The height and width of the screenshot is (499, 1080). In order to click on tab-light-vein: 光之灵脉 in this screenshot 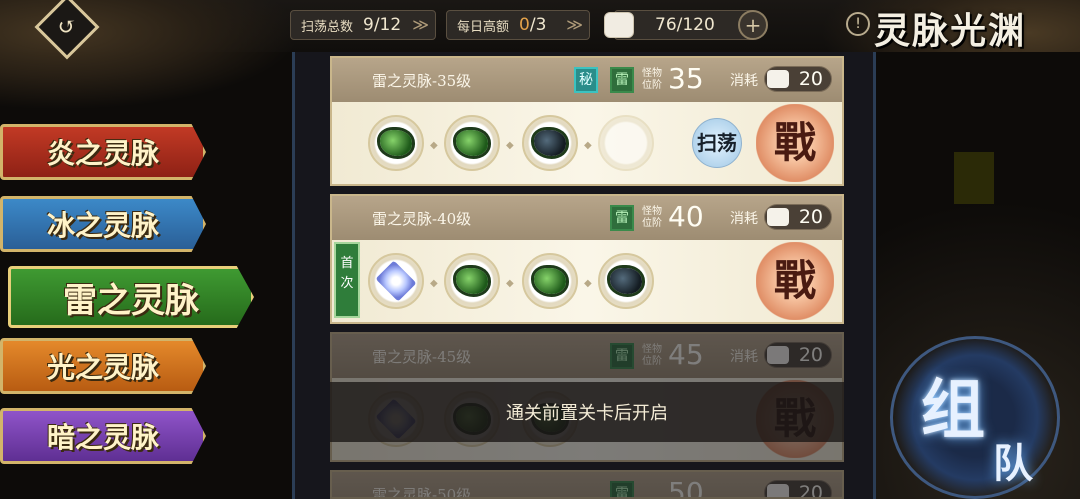, I will do `click(103, 366)`.